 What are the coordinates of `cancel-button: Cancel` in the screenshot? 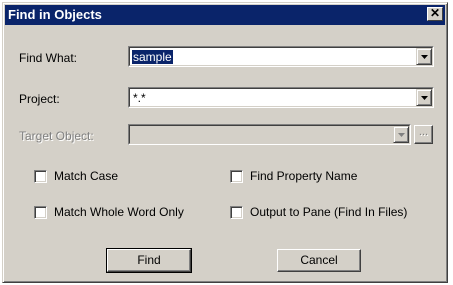 It's located at (319, 260).